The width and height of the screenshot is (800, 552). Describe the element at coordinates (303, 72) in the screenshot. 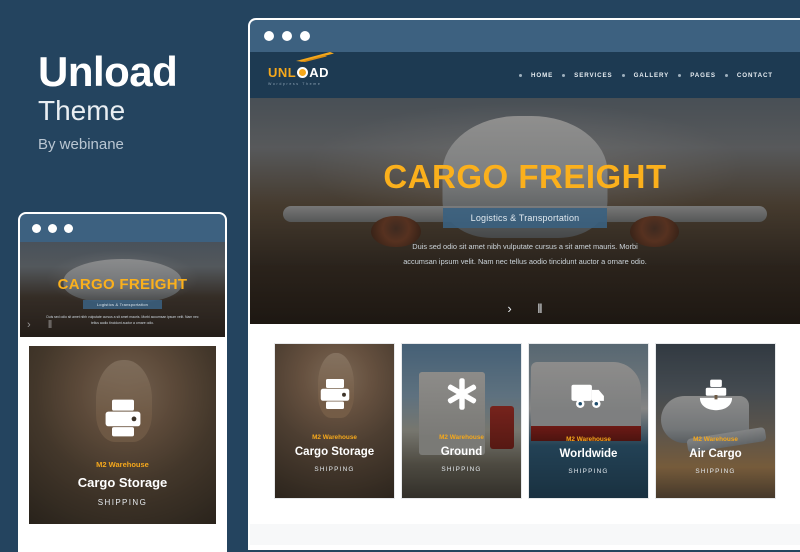

I see `wheel-o-icon` at that location.